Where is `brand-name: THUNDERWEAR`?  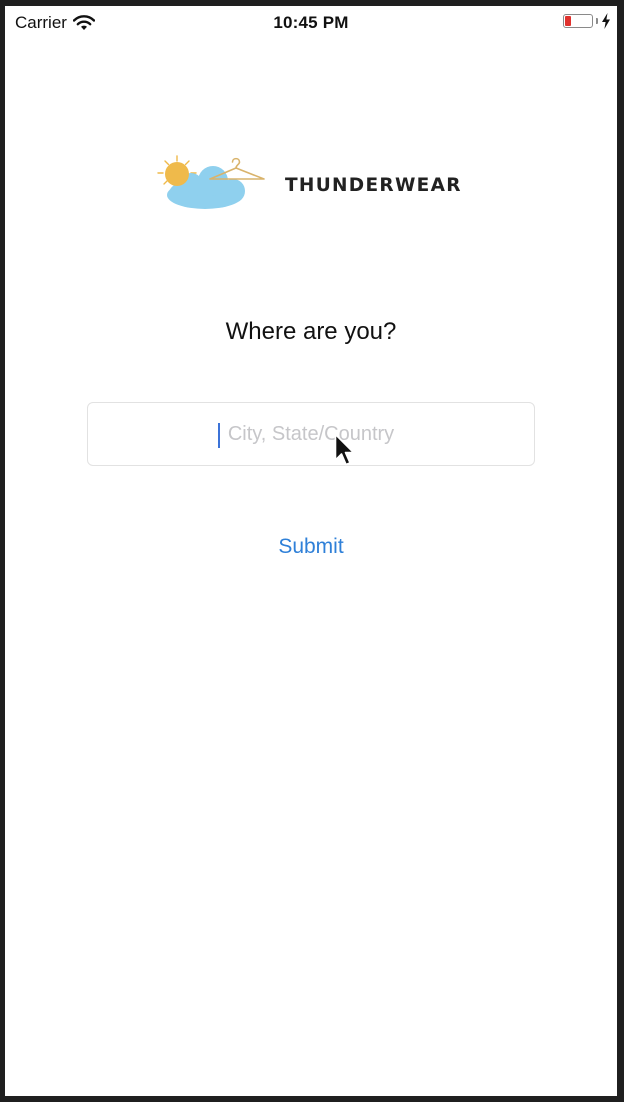 brand-name: THUNDERWEAR is located at coordinates (373, 185).